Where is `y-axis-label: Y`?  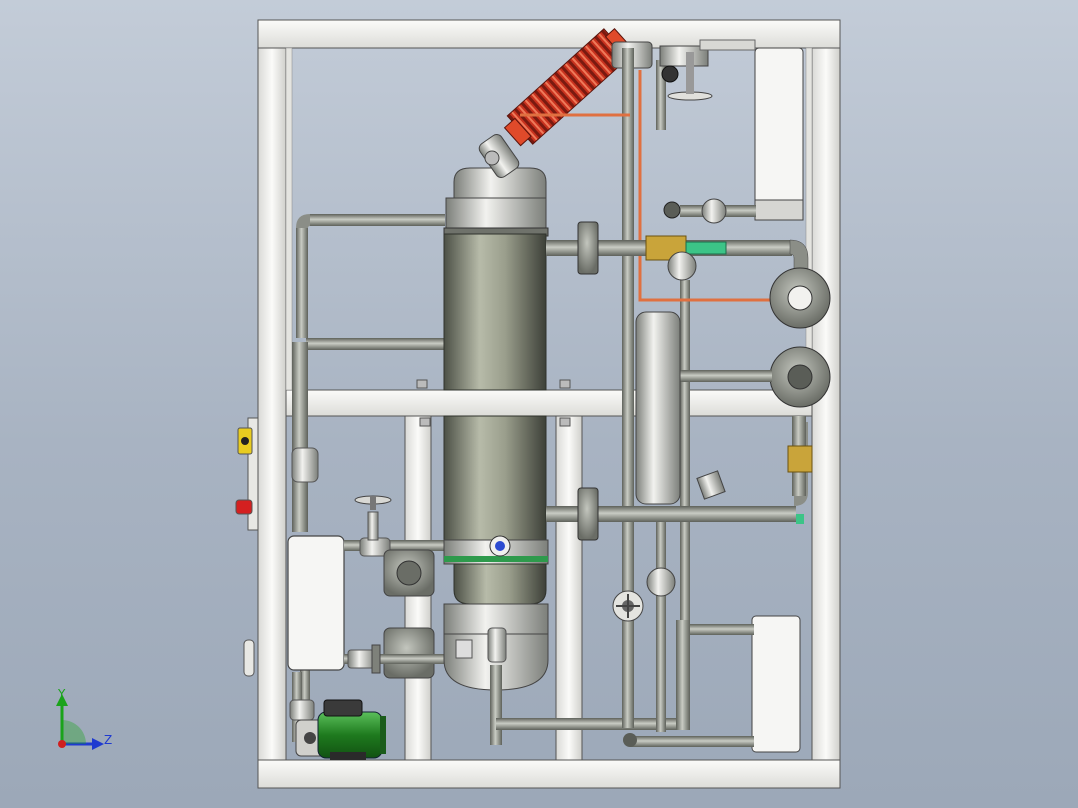 y-axis-label: Y is located at coordinates (61, 694).